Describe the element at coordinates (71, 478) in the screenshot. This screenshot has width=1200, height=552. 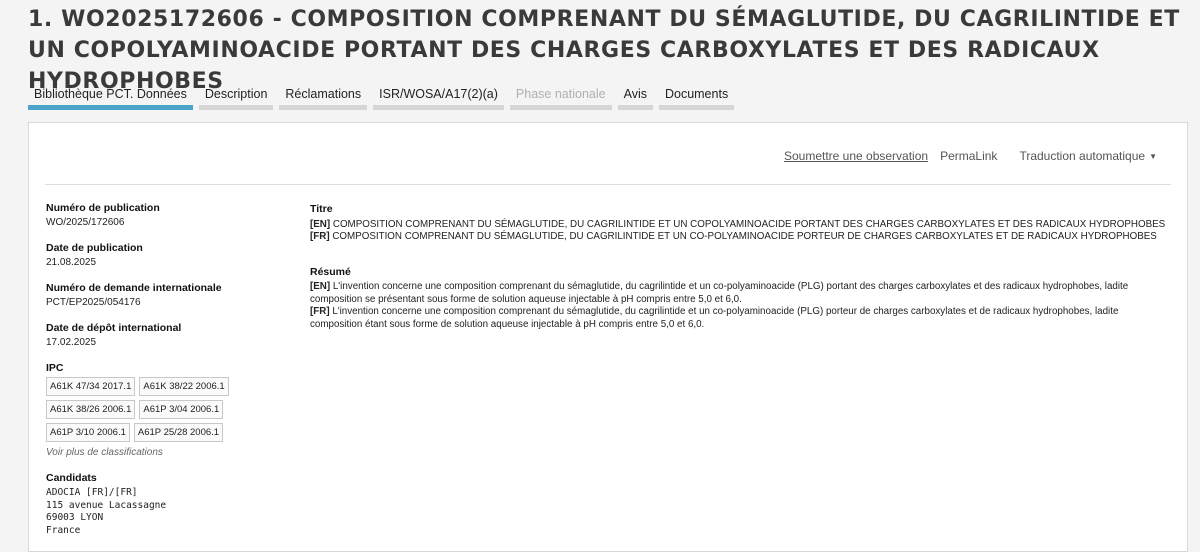
I see `applicants-label: Candidats` at that location.